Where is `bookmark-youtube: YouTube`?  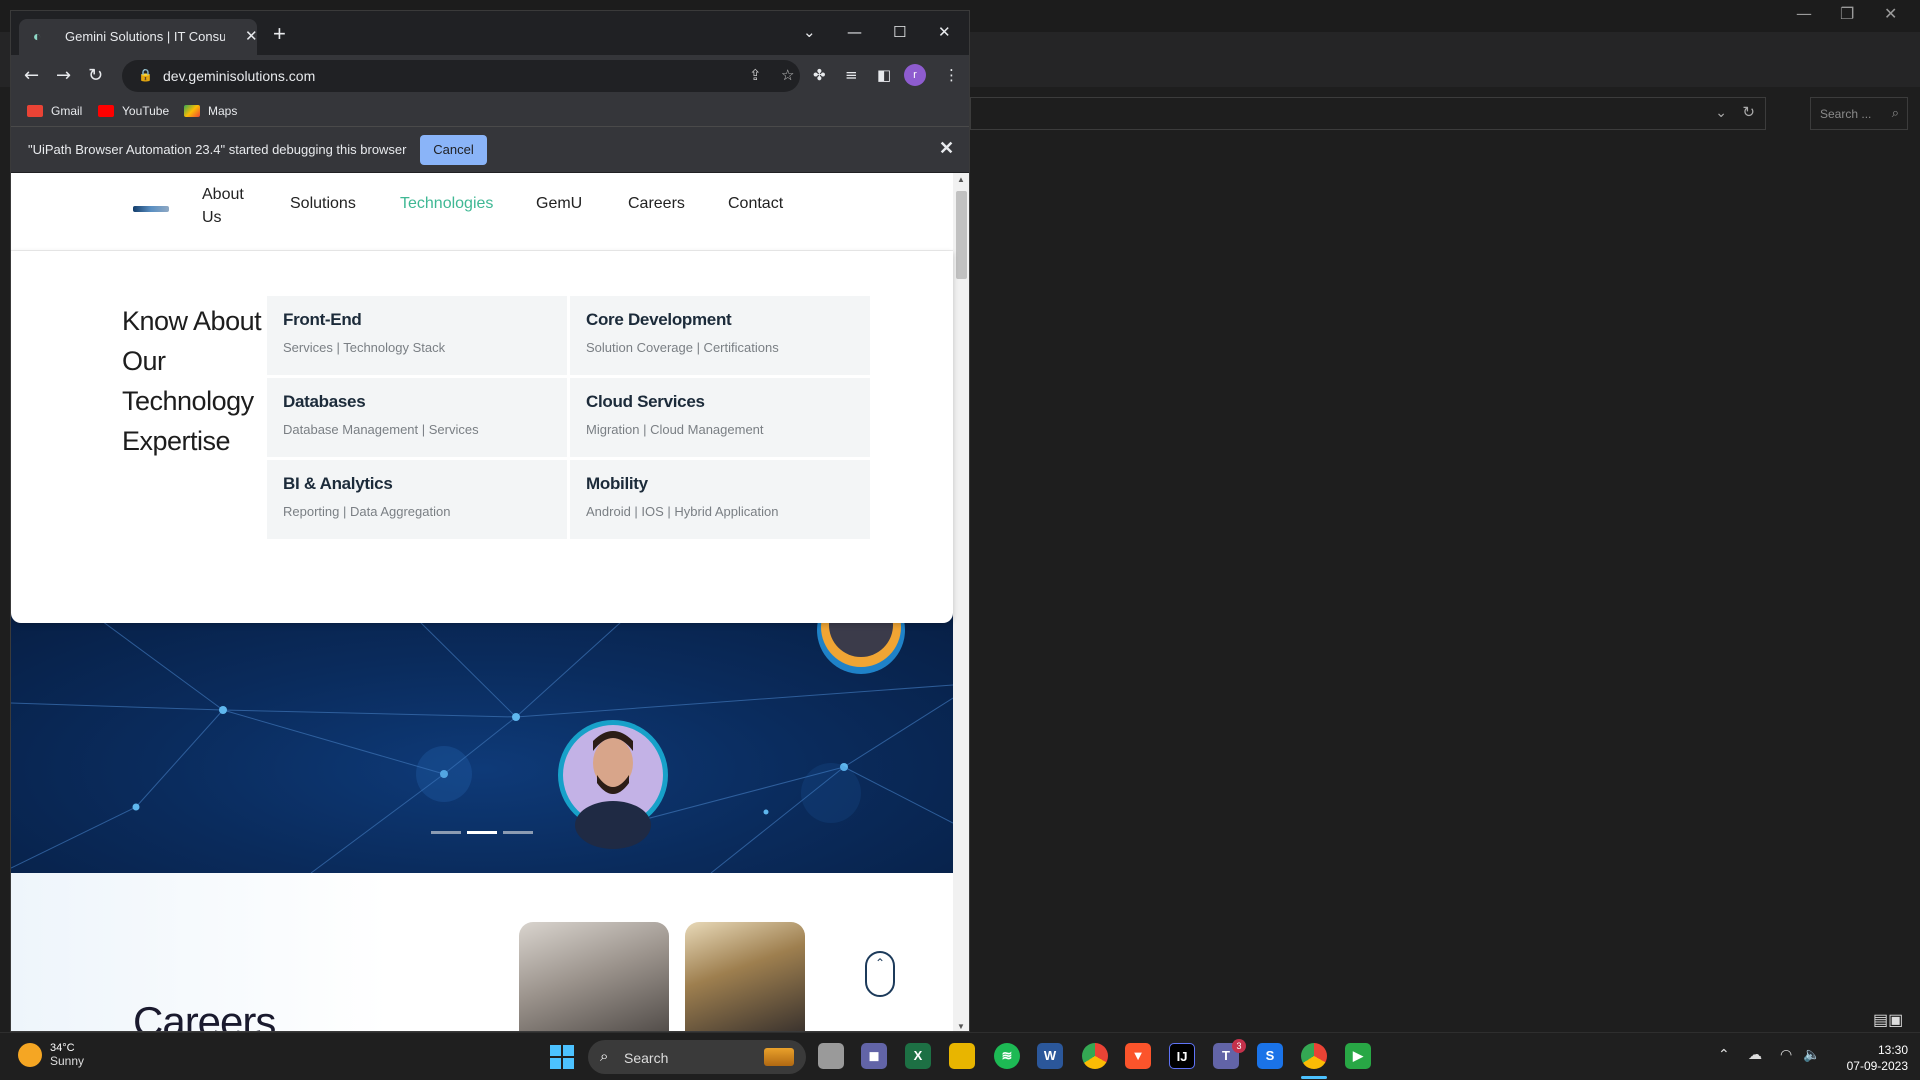
bookmark-youtube: YouTube is located at coordinates (133, 111).